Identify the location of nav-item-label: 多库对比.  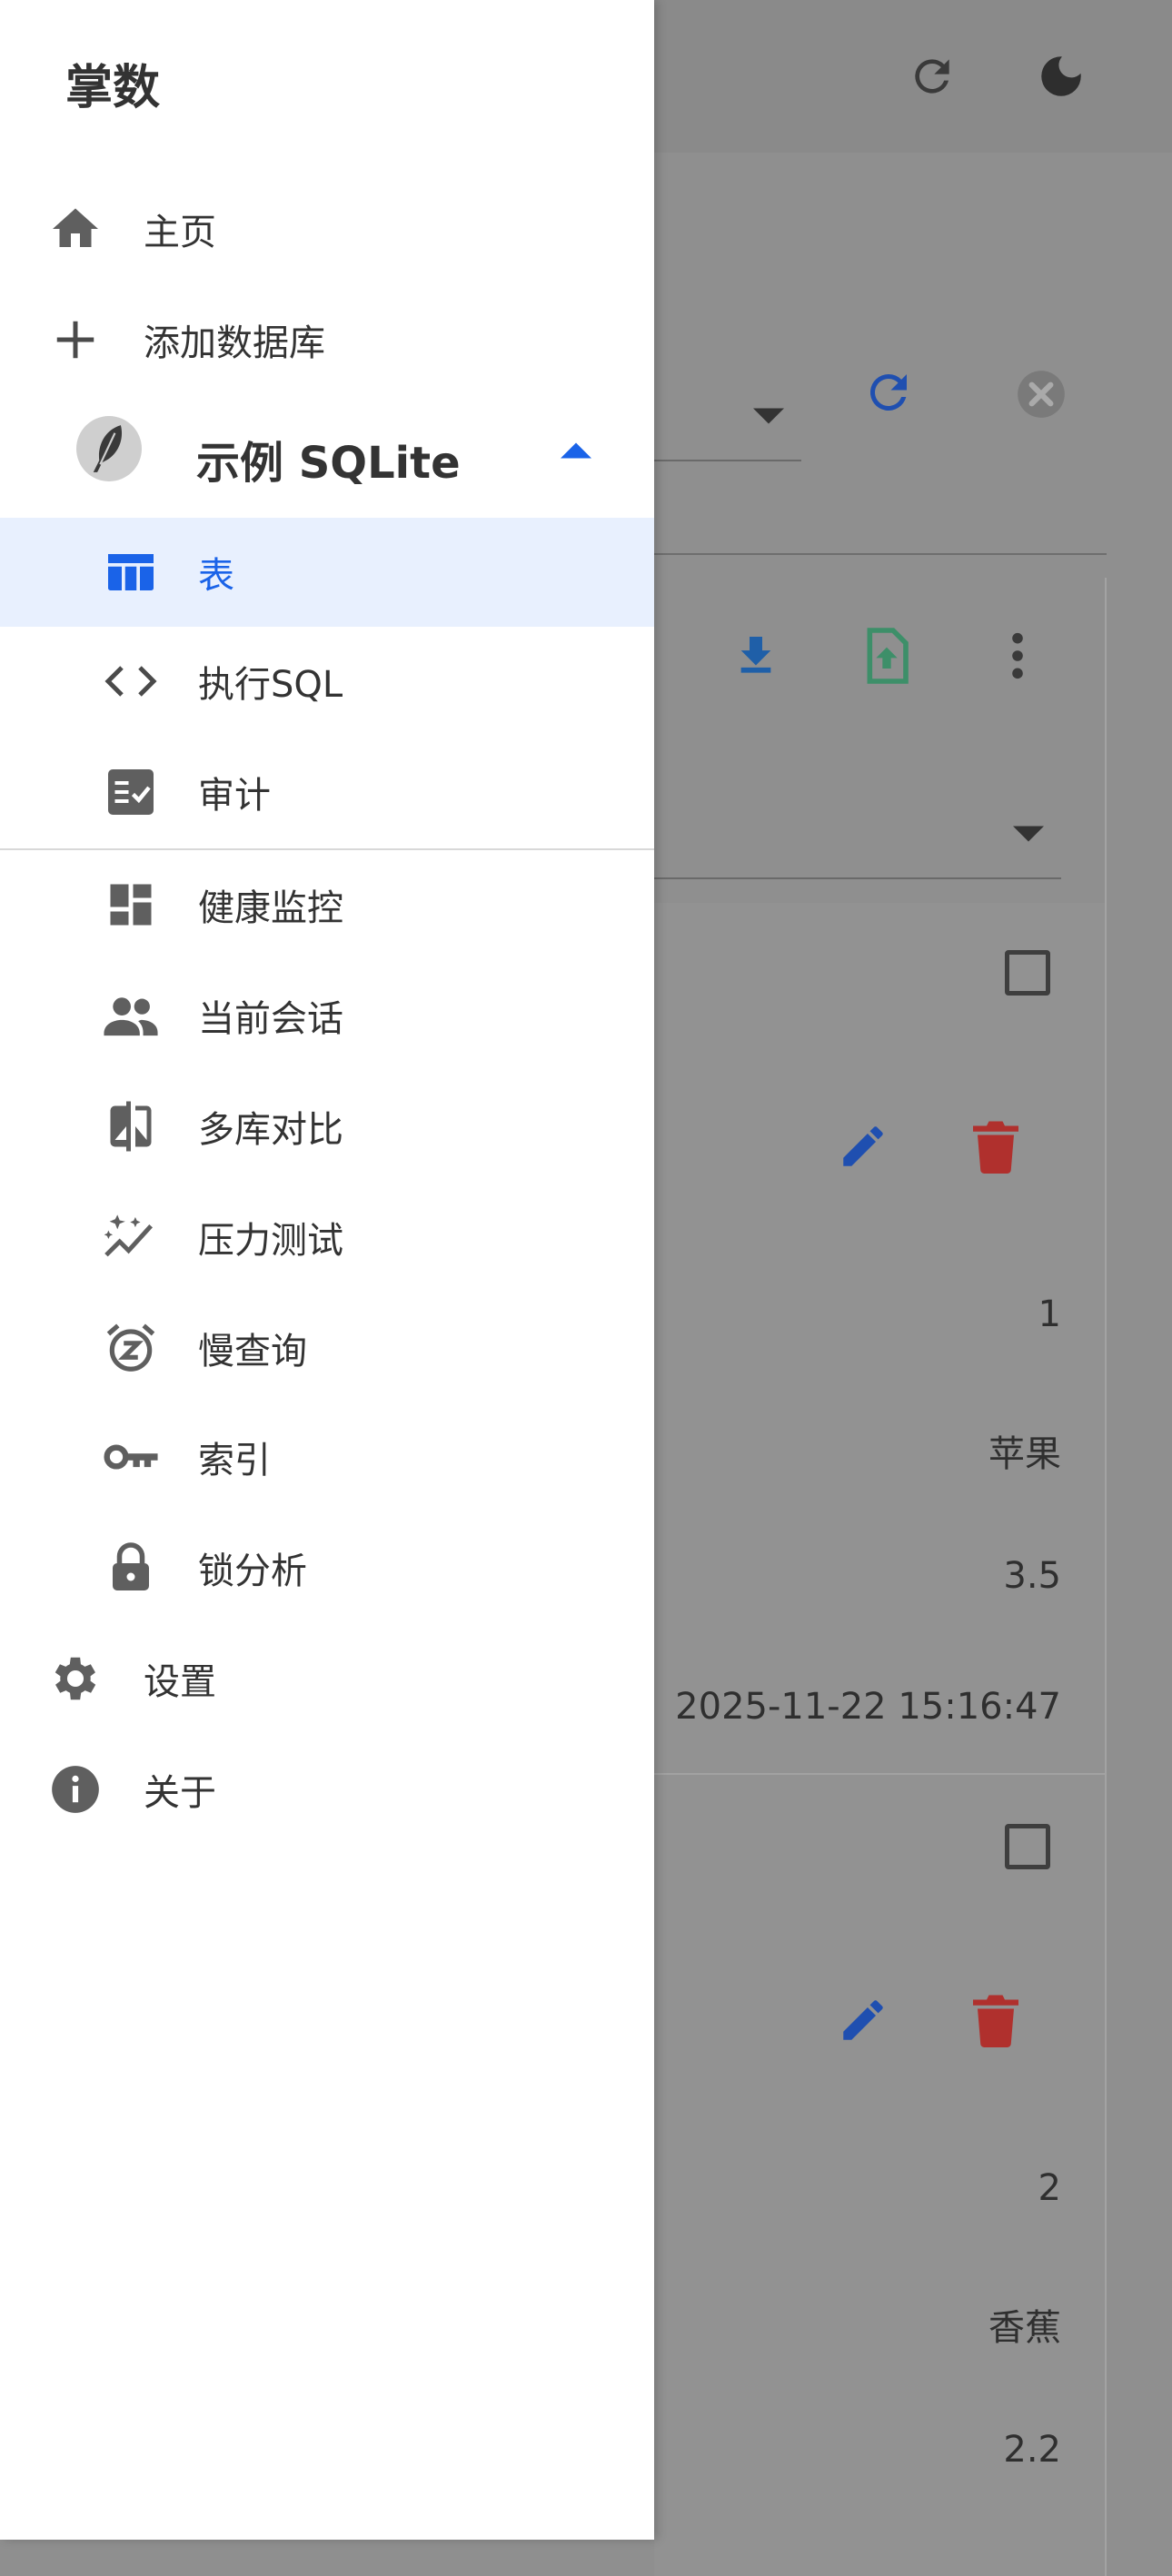
(271, 1130).